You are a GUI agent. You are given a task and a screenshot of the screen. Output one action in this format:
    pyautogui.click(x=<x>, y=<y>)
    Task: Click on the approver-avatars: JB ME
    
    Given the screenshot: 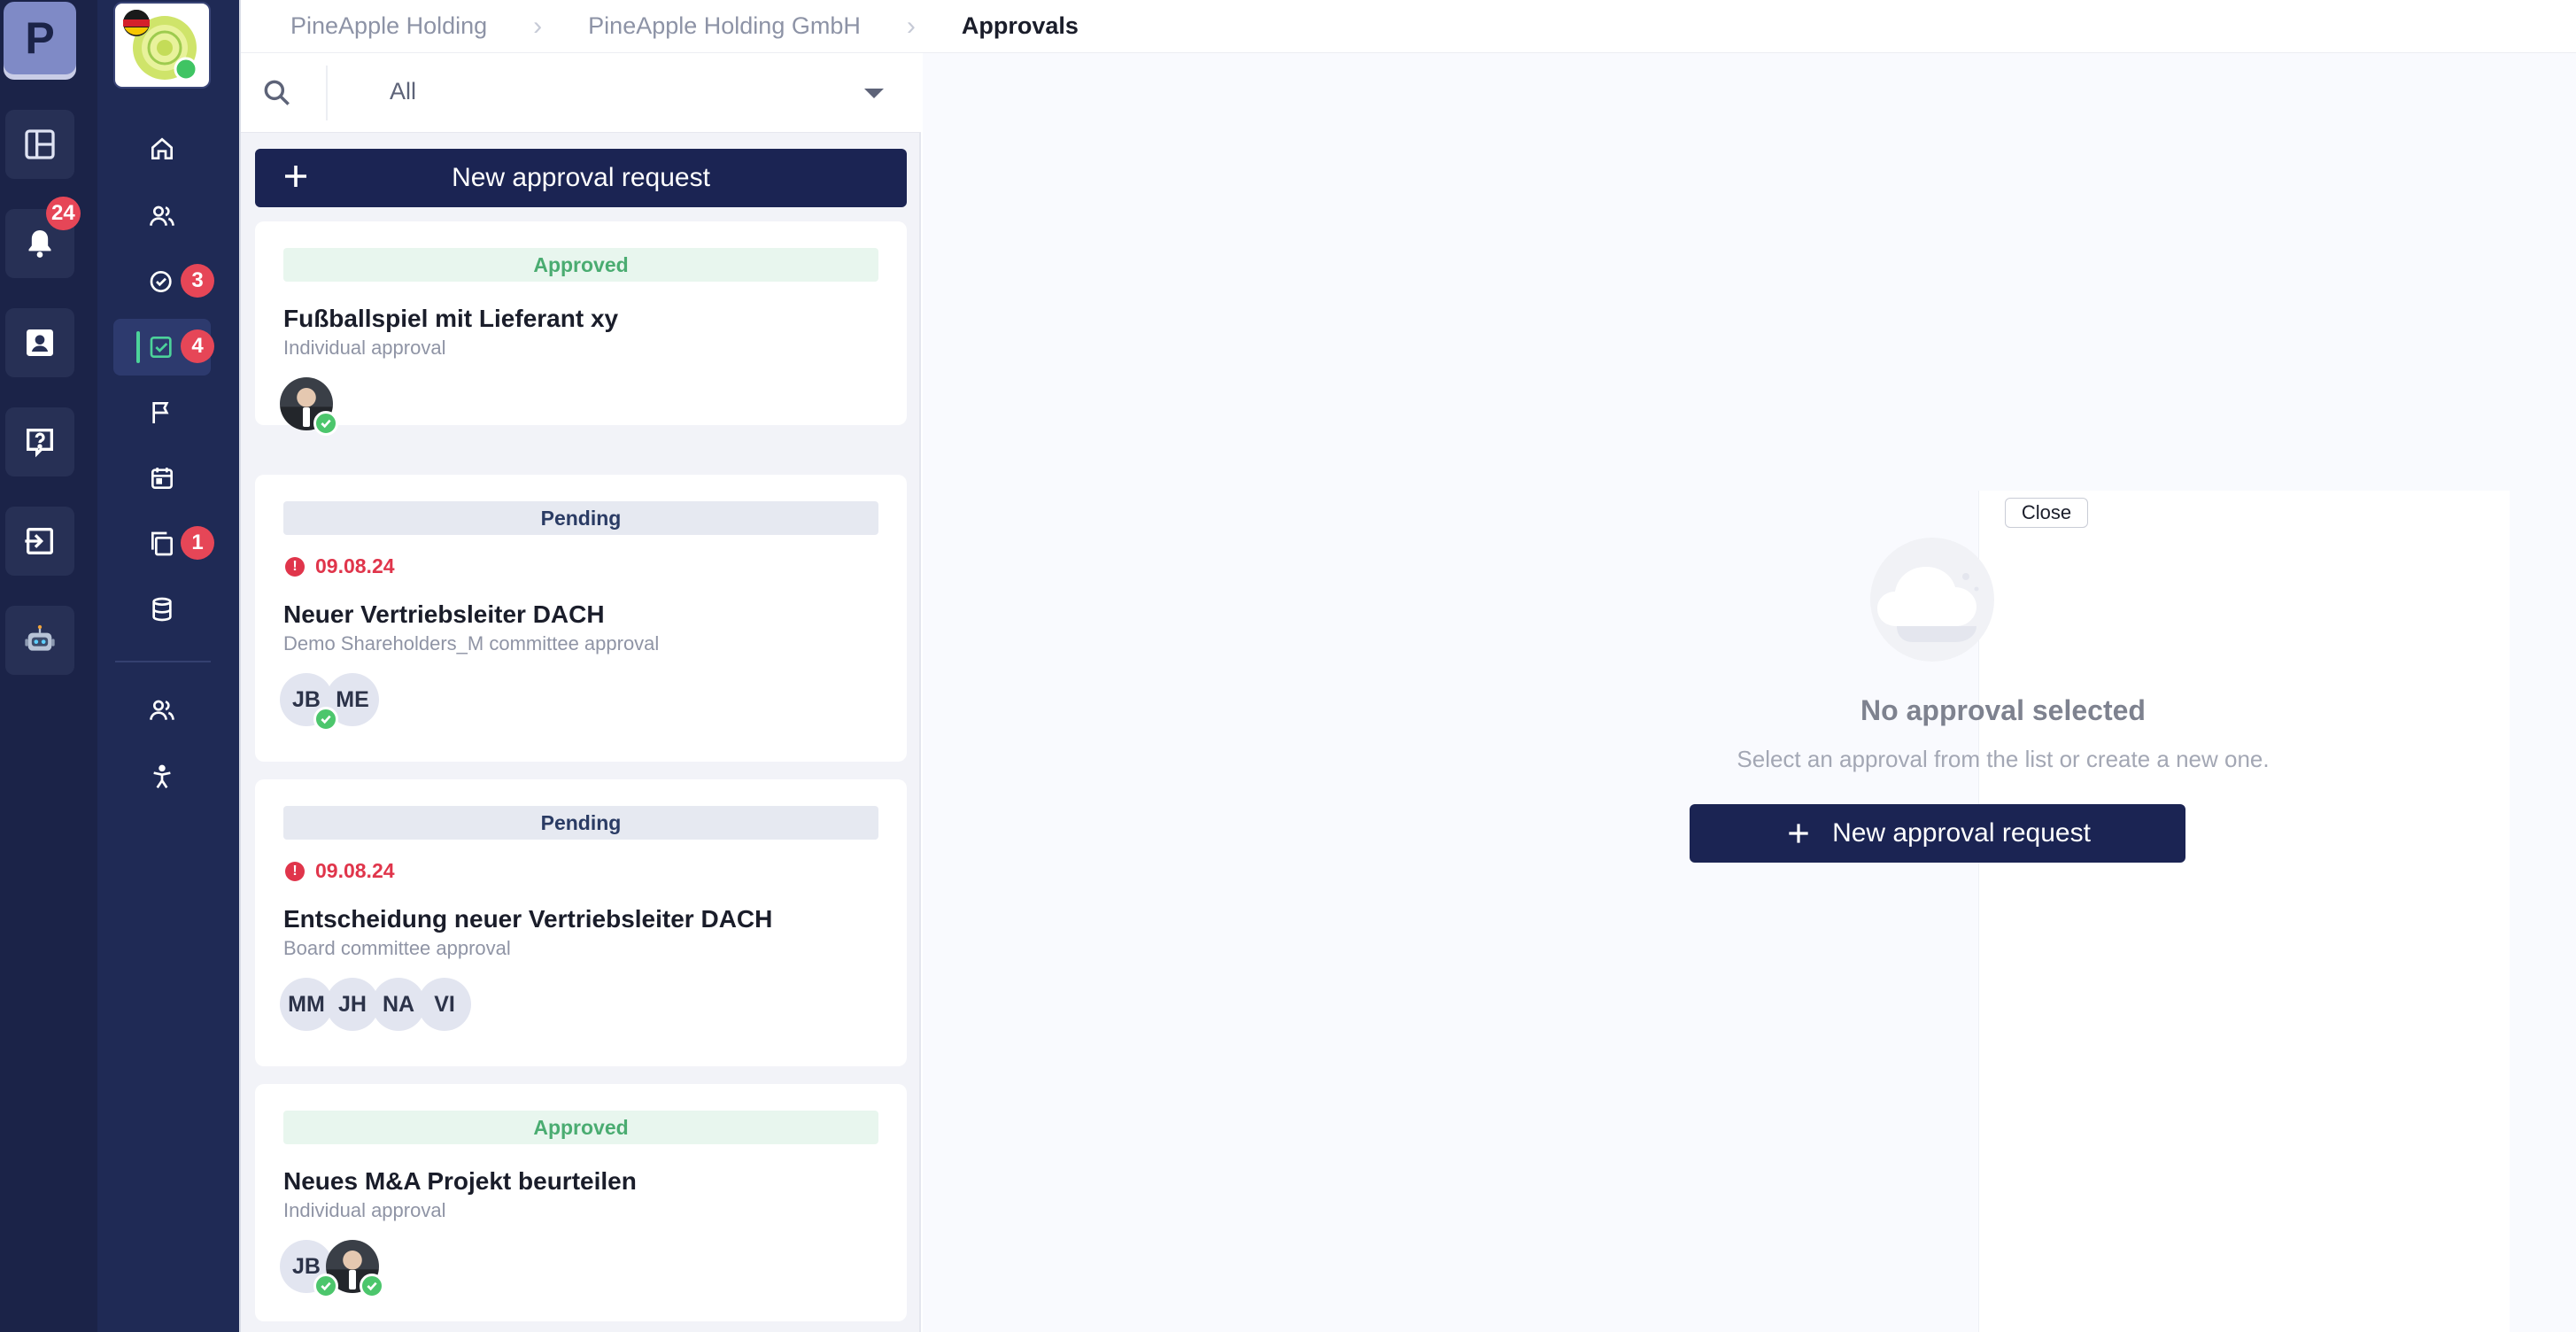 What is the action you would take?
    pyautogui.click(x=329, y=702)
    